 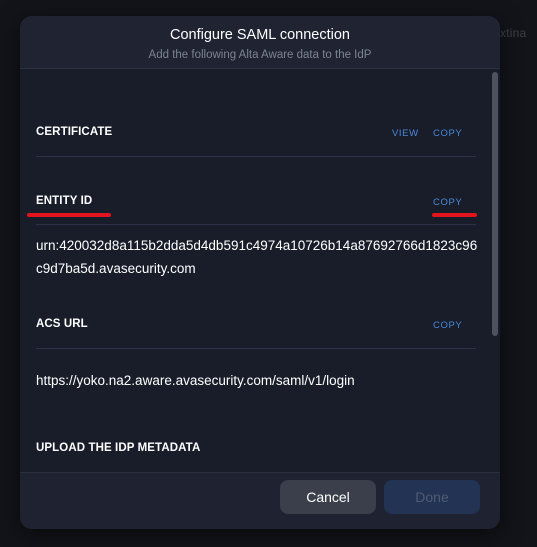 I want to click on certificate-divider, so click(x=256, y=156).